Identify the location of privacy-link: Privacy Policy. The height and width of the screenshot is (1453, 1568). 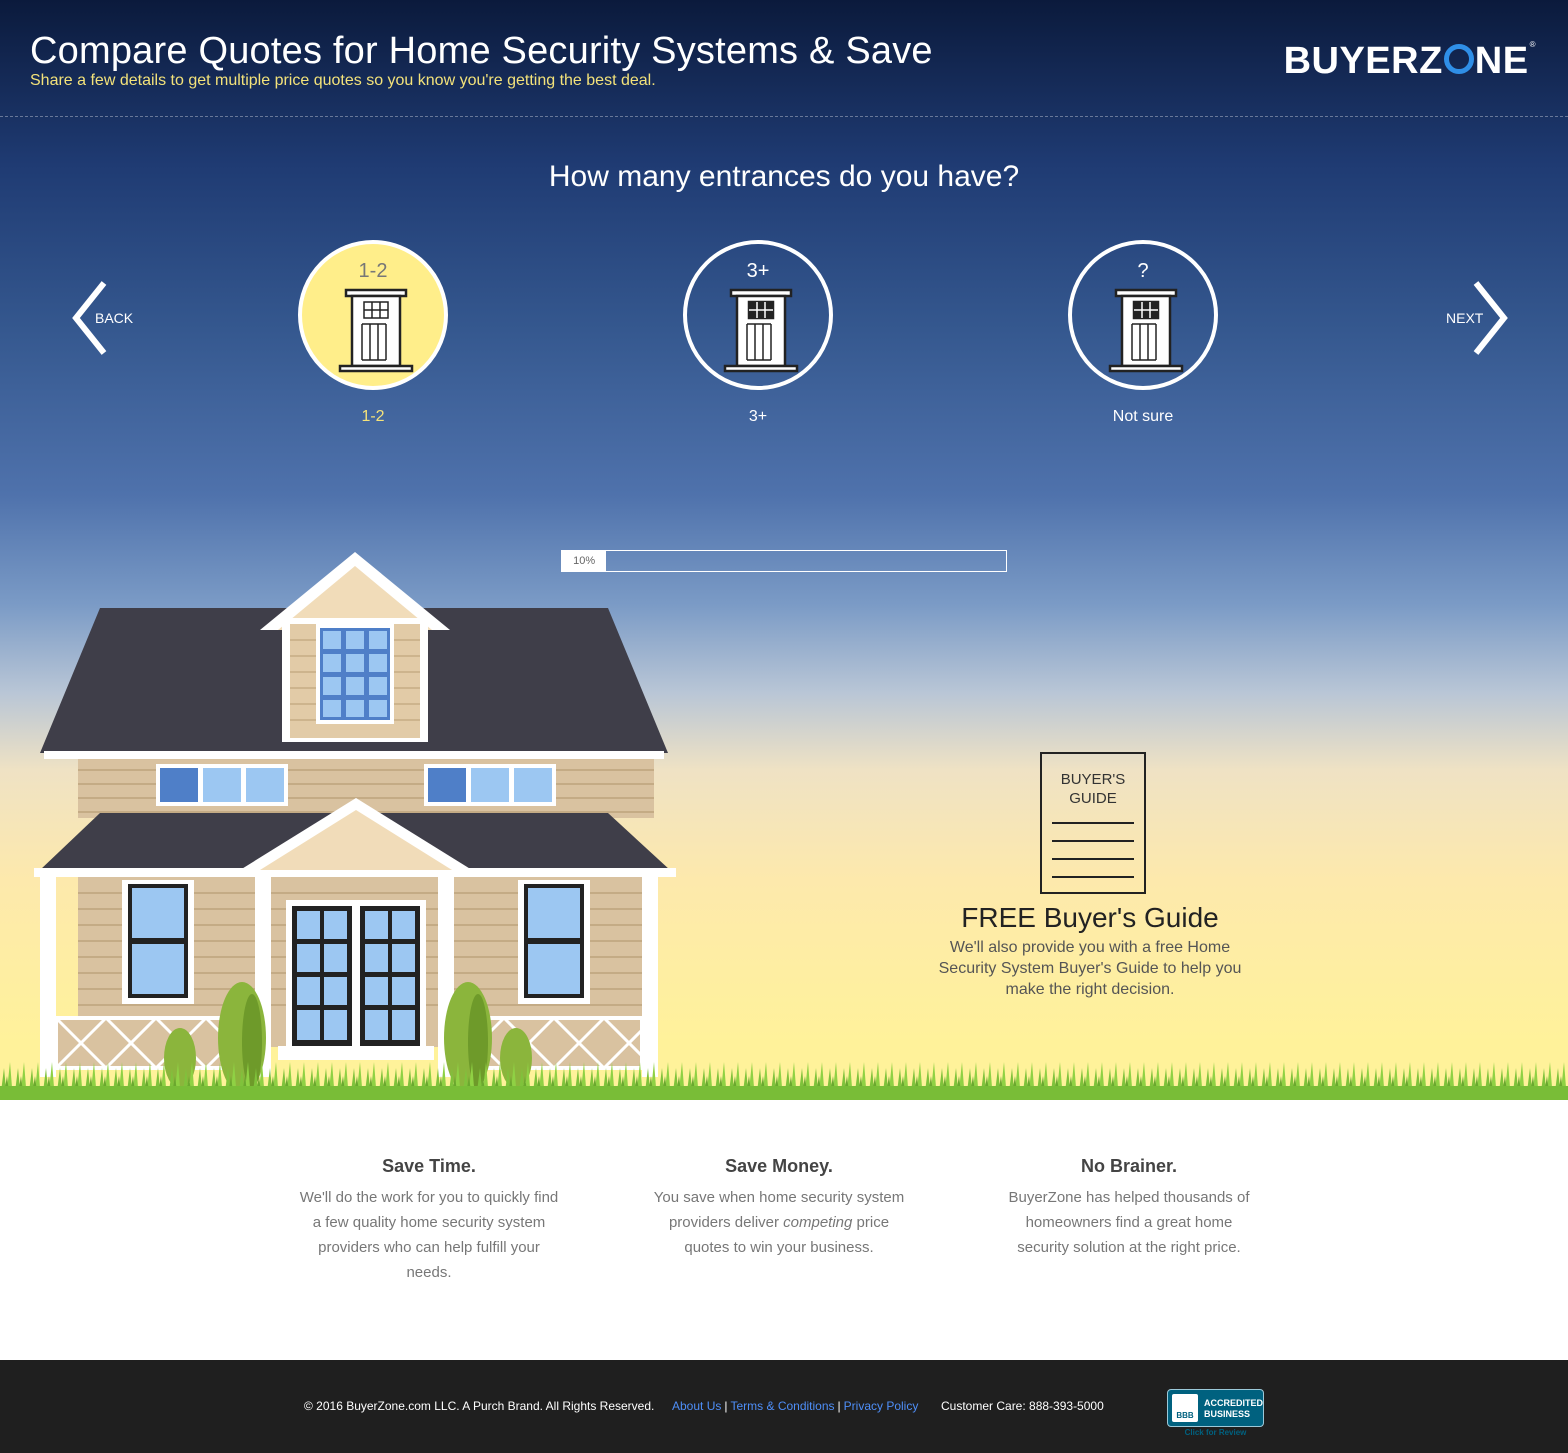
(881, 1406).